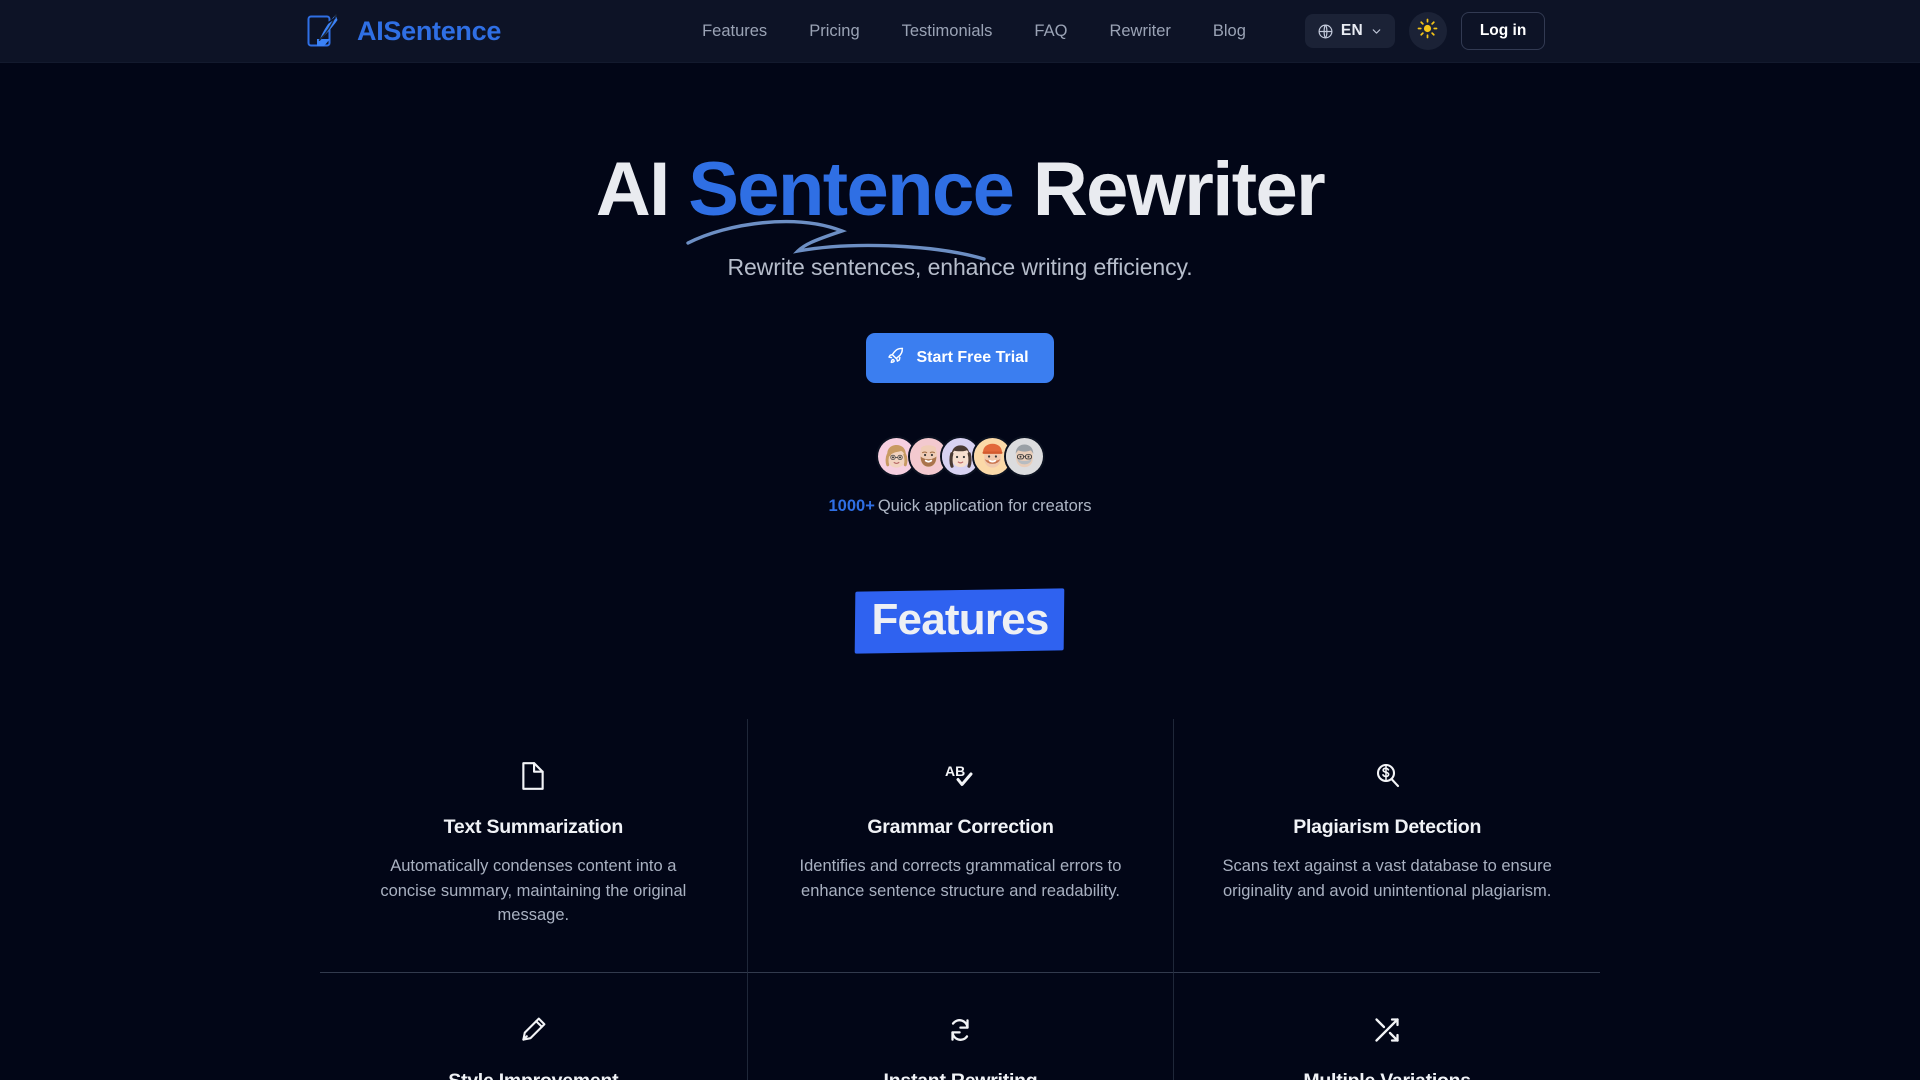  What do you see at coordinates (429, 30) in the screenshot?
I see `brand-name: AISentence` at bounding box center [429, 30].